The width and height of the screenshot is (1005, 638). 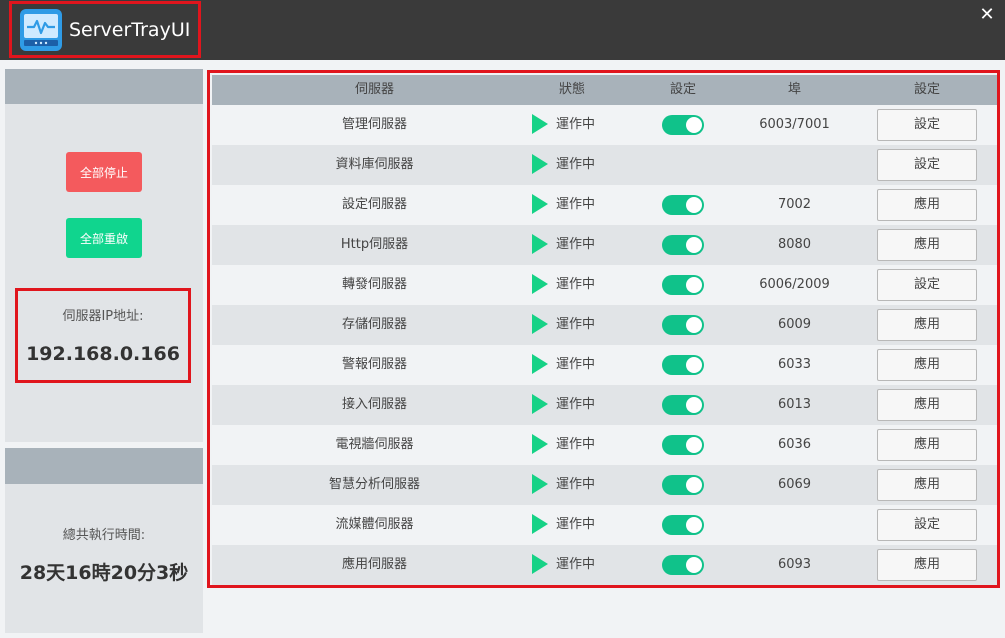 What do you see at coordinates (926, 89) in the screenshot?
I see `header-action: 設定` at bounding box center [926, 89].